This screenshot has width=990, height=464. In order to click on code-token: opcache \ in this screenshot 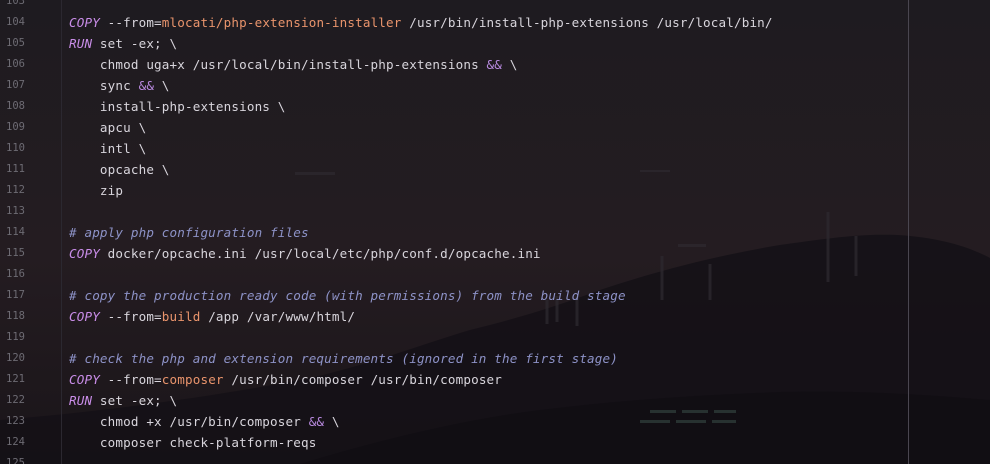, I will do `click(119, 169)`.